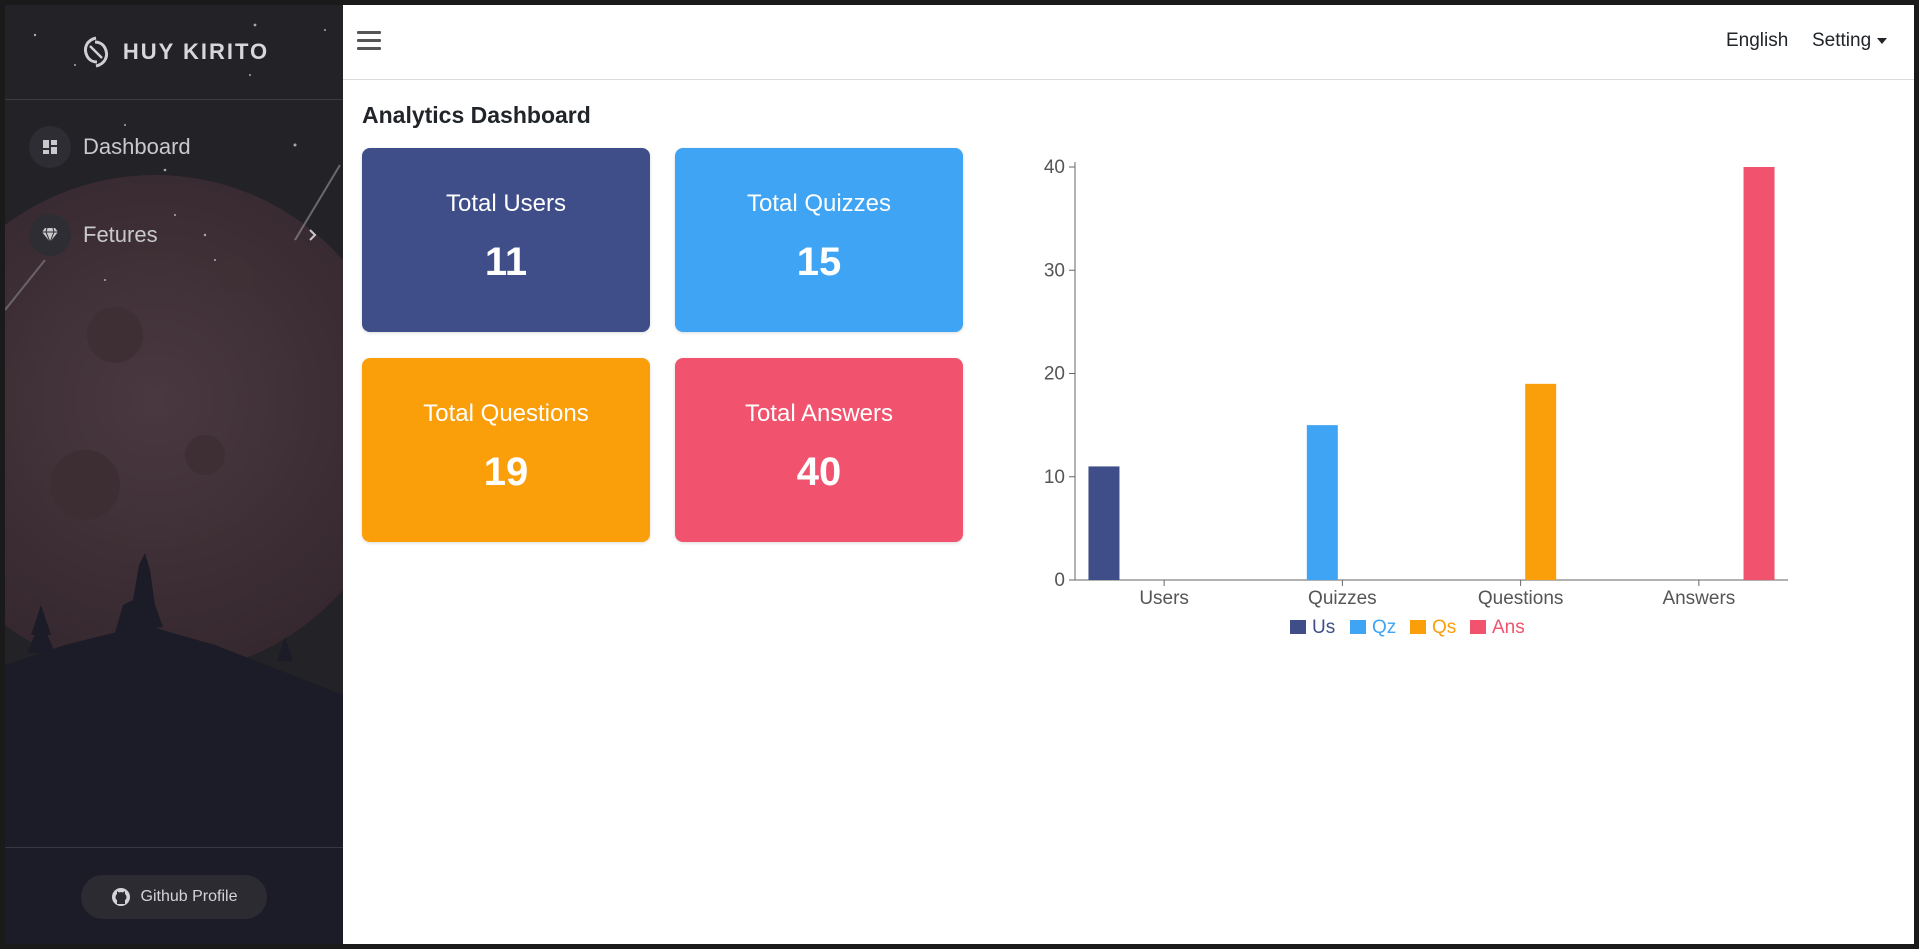 The height and width of the screenshot is (949, 1919). I want to click on sidebar-item-label: Dashboard, so click(137, 146).